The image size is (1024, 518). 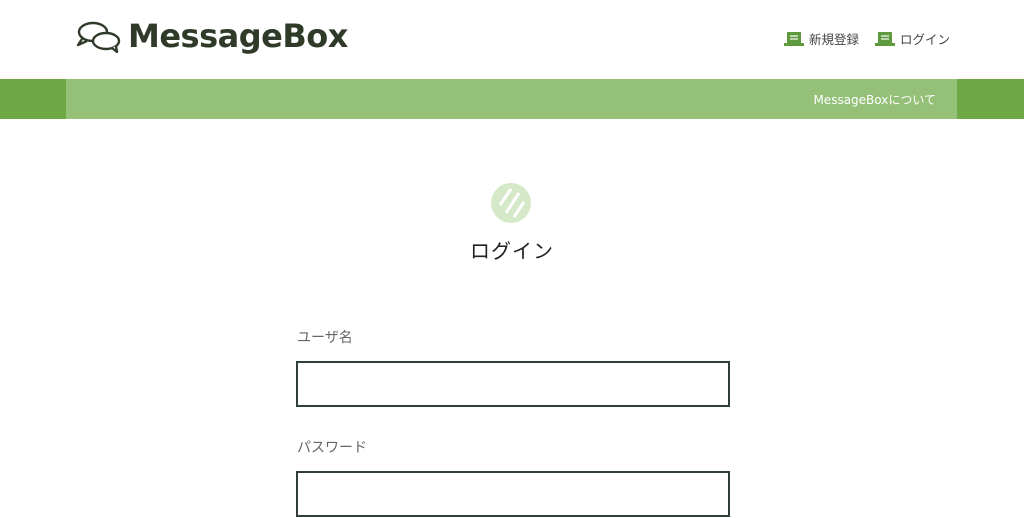 What do you see at coordinates (513, 494) in the screenshot?
I see `password-input` at bounding box center [513, 494].